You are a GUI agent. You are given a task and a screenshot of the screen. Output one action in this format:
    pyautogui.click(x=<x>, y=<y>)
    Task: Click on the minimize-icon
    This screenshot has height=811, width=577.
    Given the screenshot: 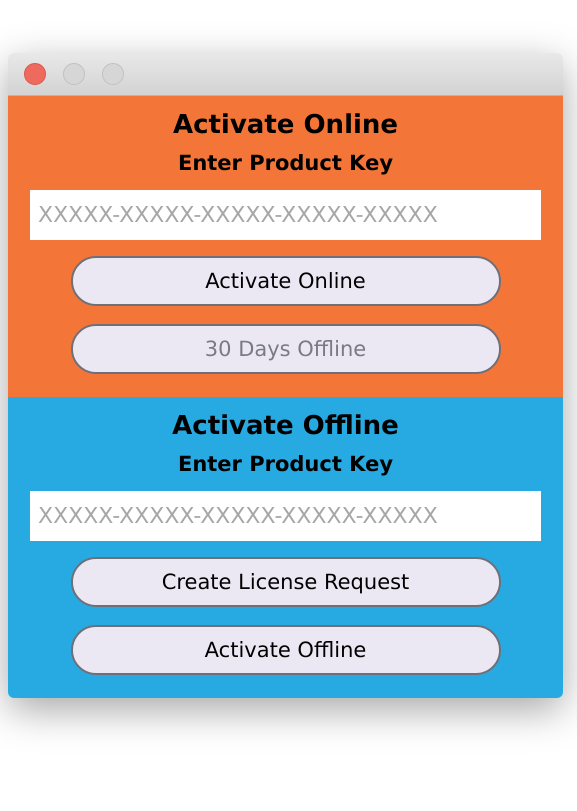 What is the action you would take?
    pyautogui.click(x=74, y=74)
    